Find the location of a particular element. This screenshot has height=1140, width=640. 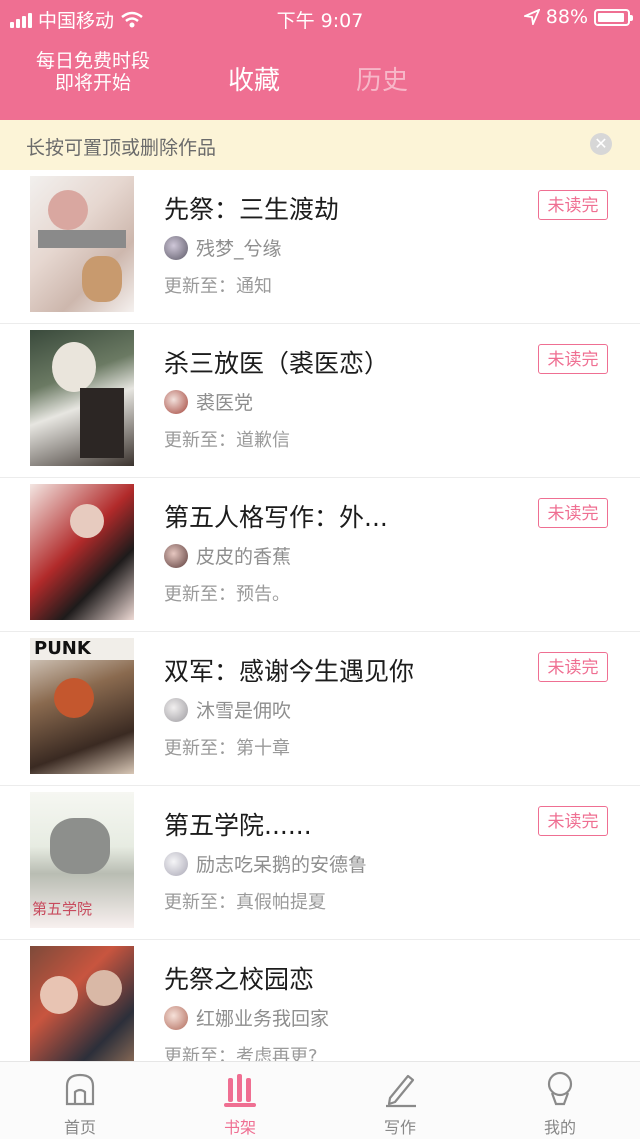

bottom-tab-bar: 首页 书架 写作 我的 is located at coordinates (320, 1100).